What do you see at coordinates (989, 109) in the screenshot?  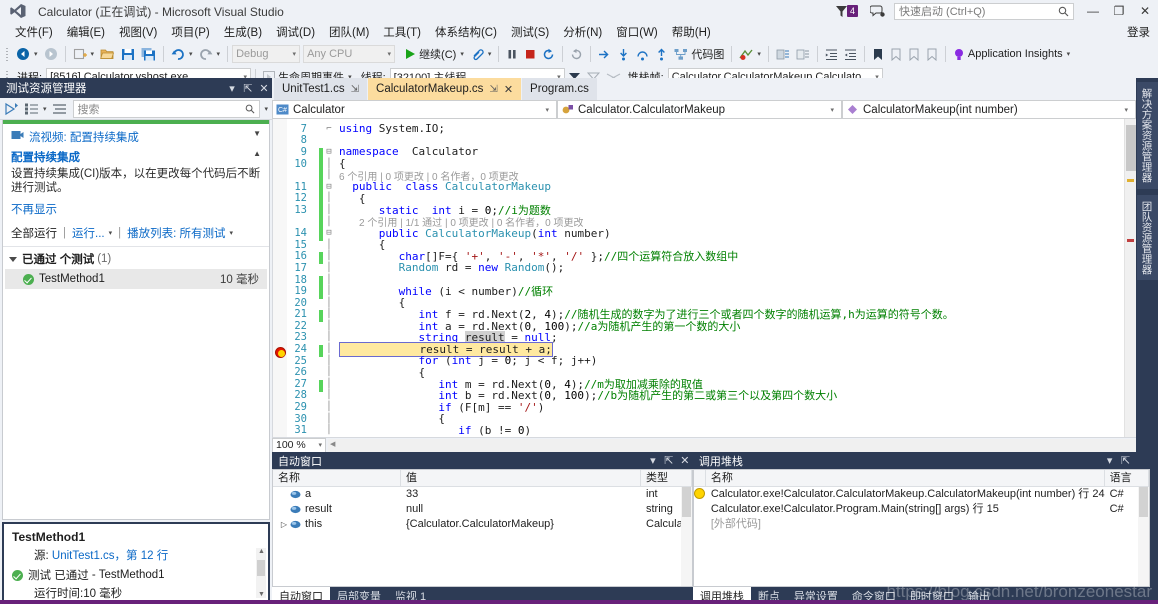 I see `nav-member-combo: CalculatorMakeup(int number) ▾` at bounding box center [989, 109].